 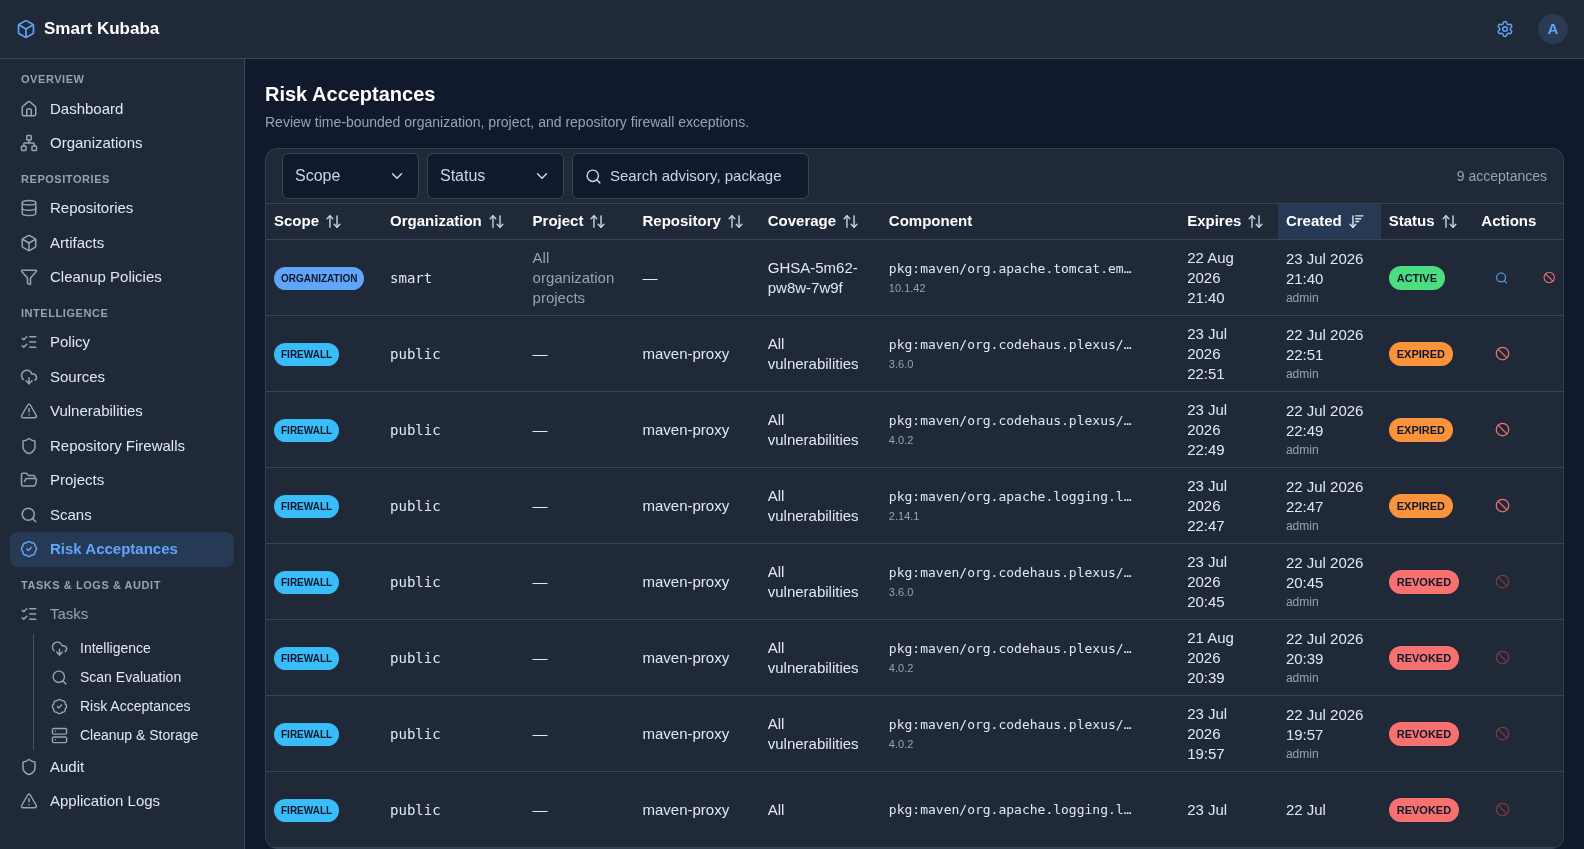 What do you see at coordinates (813, 277) in the screenshot?
I see `coverage-cell-text: GHSA-5m62-pw8w-7w9f` at bounding box center [813, 277].